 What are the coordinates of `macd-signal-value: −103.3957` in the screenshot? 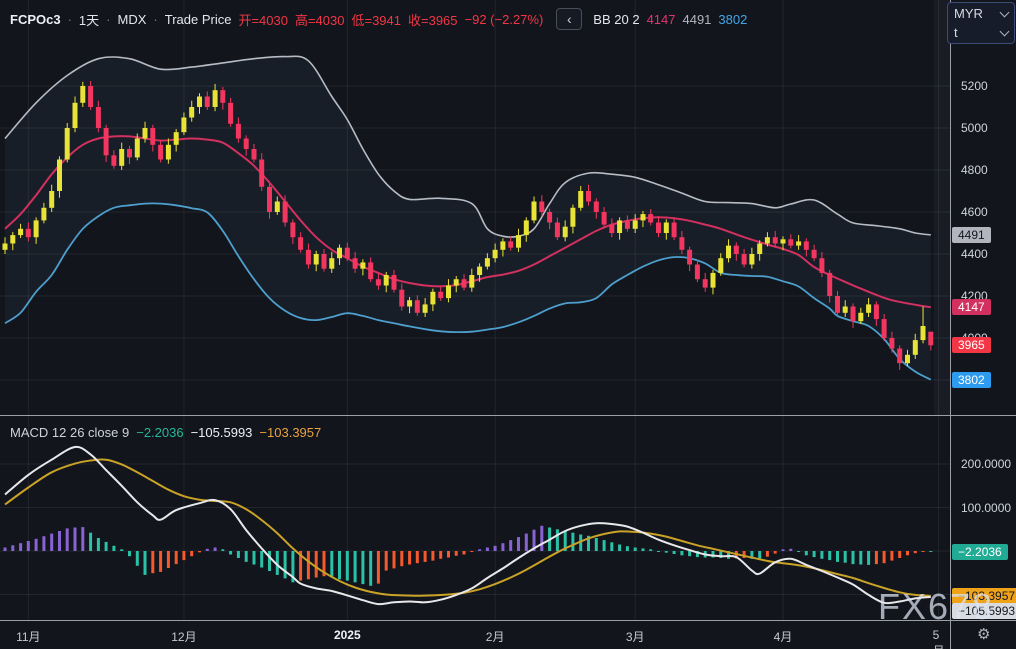 It's located at (290, 432).